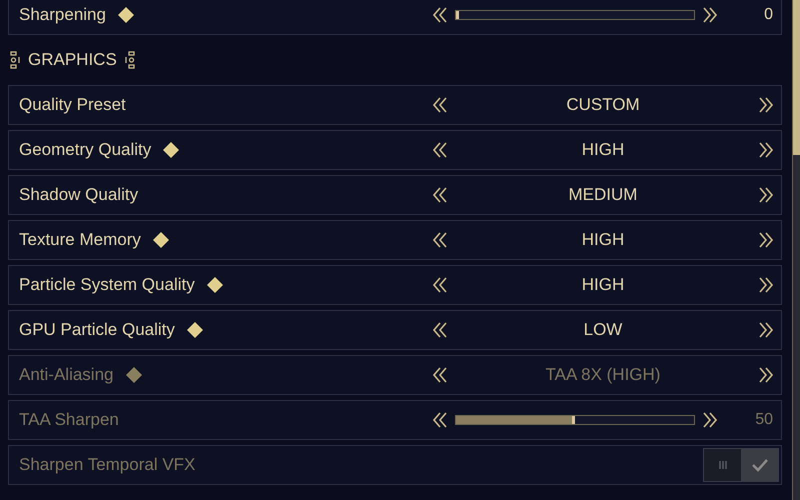 The width and height of the screenshot is (800, 500). I want to click on setting-row: Particle System Quality HIGH, so click(395, 285).